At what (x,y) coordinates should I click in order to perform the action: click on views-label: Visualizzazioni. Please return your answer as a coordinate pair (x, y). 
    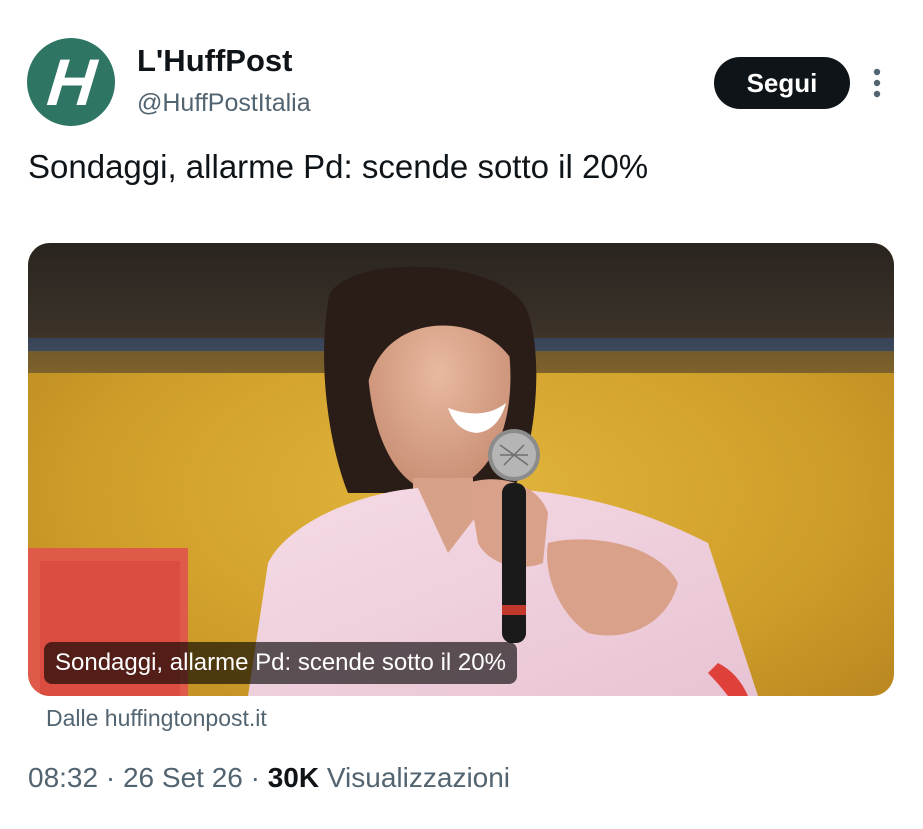
    Looking at the image, I should click on (418, 777).